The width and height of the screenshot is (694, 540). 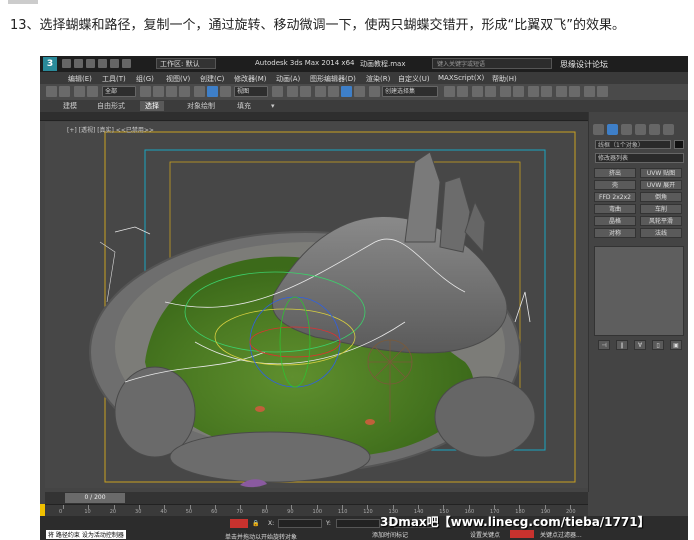 What do you see at coordinates (199, 91) in the screenshot?
I see `select-move-icon` at bounding box center [199, 91].